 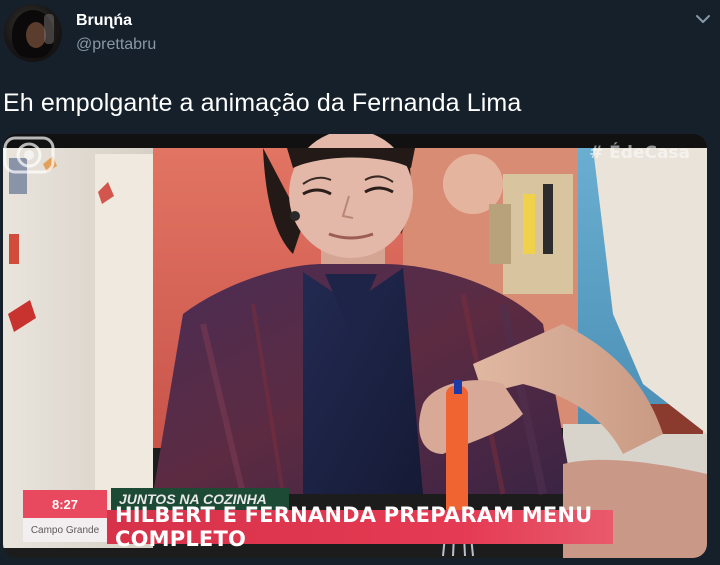 I want to click on channel-hashtag: # ÉdeCasa, so click(x=640, y=153).